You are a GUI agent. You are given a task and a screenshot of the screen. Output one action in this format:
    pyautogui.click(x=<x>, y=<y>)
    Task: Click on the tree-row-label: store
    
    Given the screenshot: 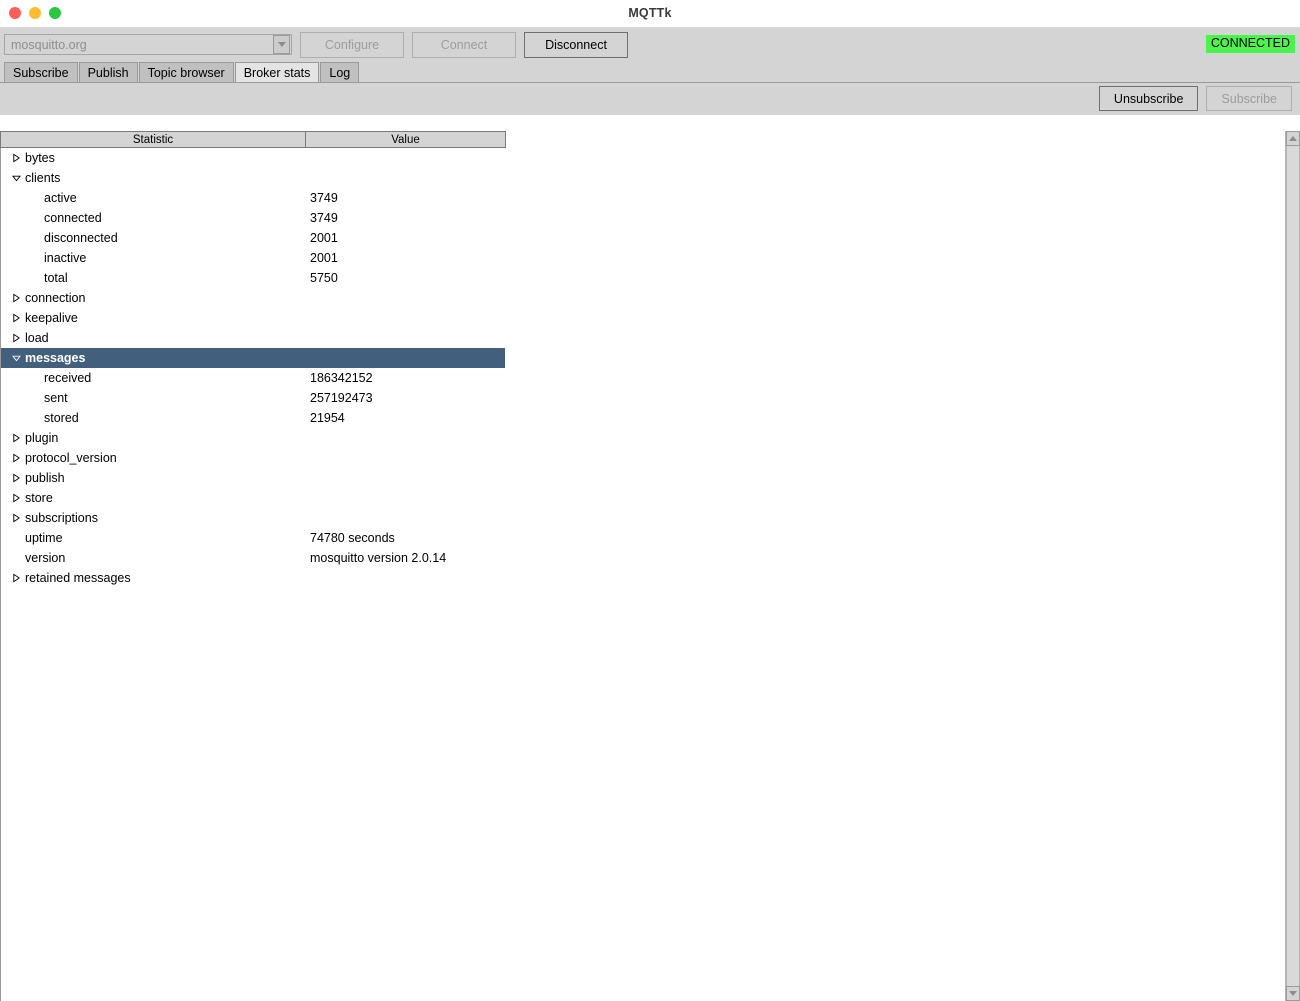 What is the action you would take?
    pyautogui.click(x=39, y=498)
    